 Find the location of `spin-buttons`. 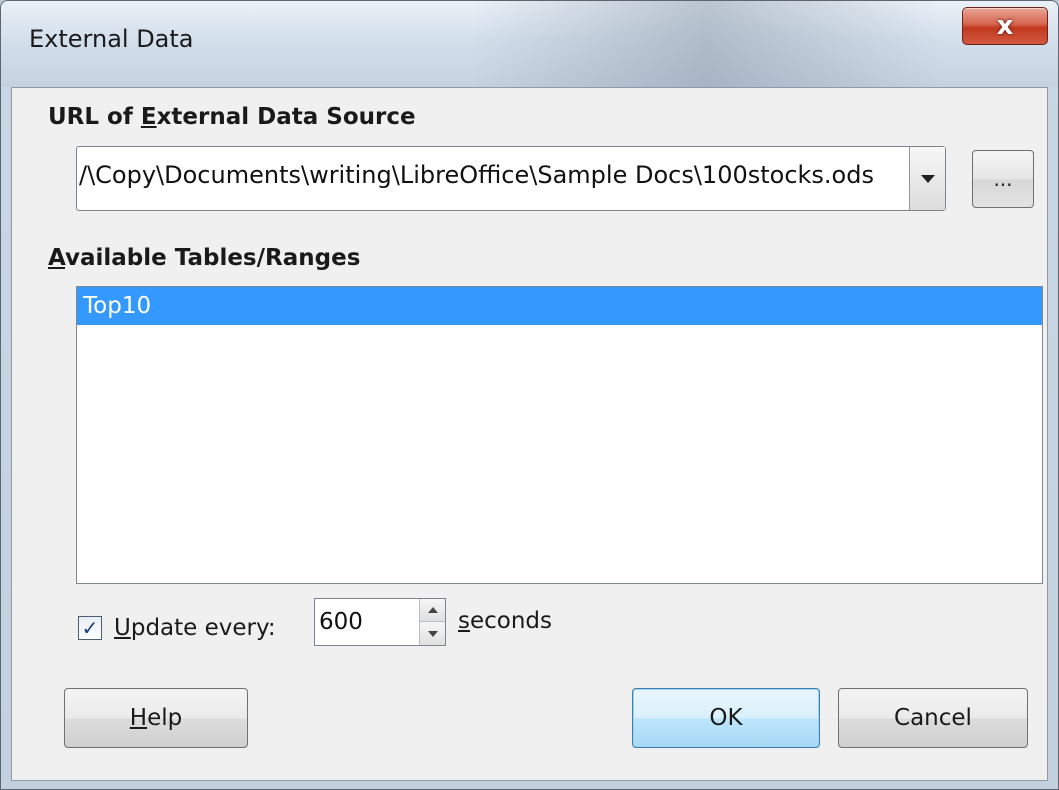

spin-buttons is located at coordinates (432, 622).